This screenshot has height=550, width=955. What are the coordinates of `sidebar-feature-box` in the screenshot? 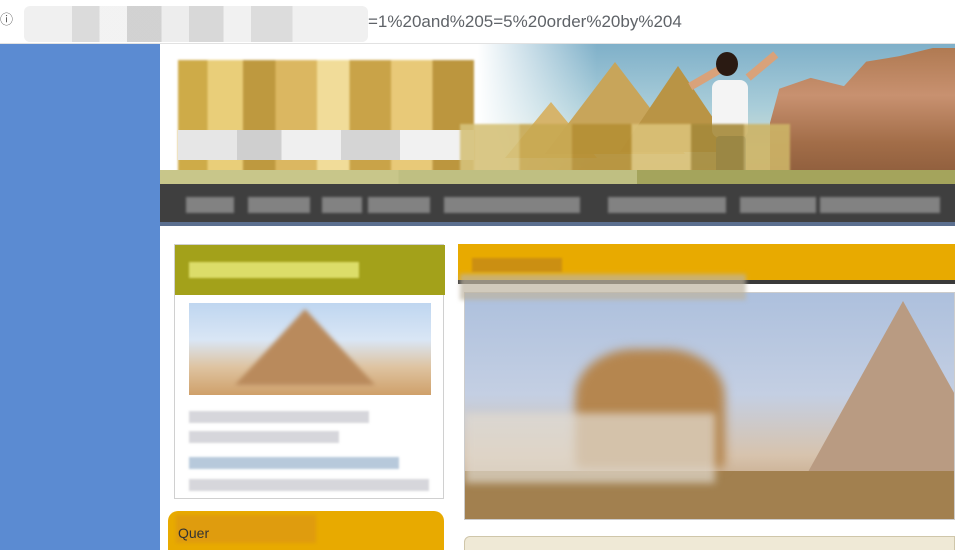 It's located at (309, 371).